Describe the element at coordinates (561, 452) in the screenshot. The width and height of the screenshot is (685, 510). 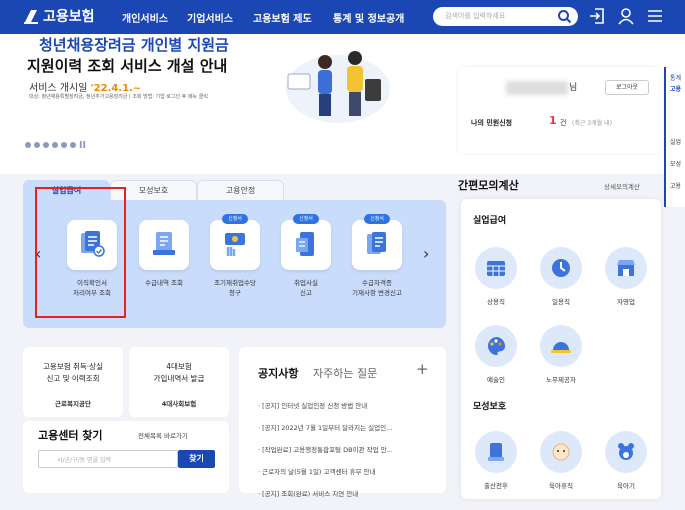
I see `baby-icon` at that location.